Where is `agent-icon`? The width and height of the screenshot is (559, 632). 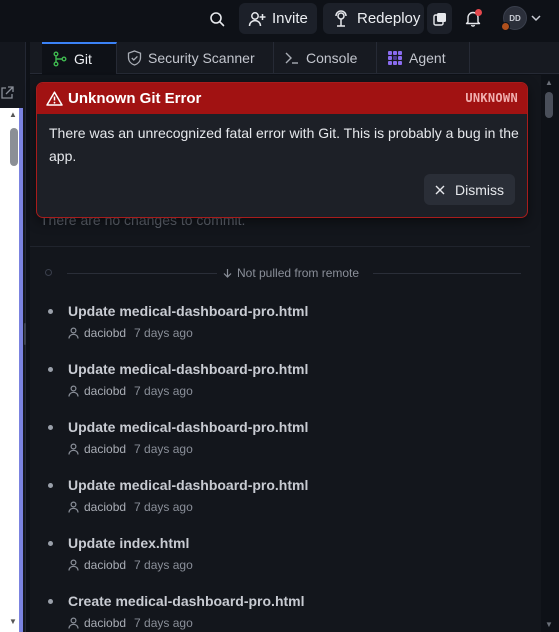
agent-icon is located at coordinates (395, 58).